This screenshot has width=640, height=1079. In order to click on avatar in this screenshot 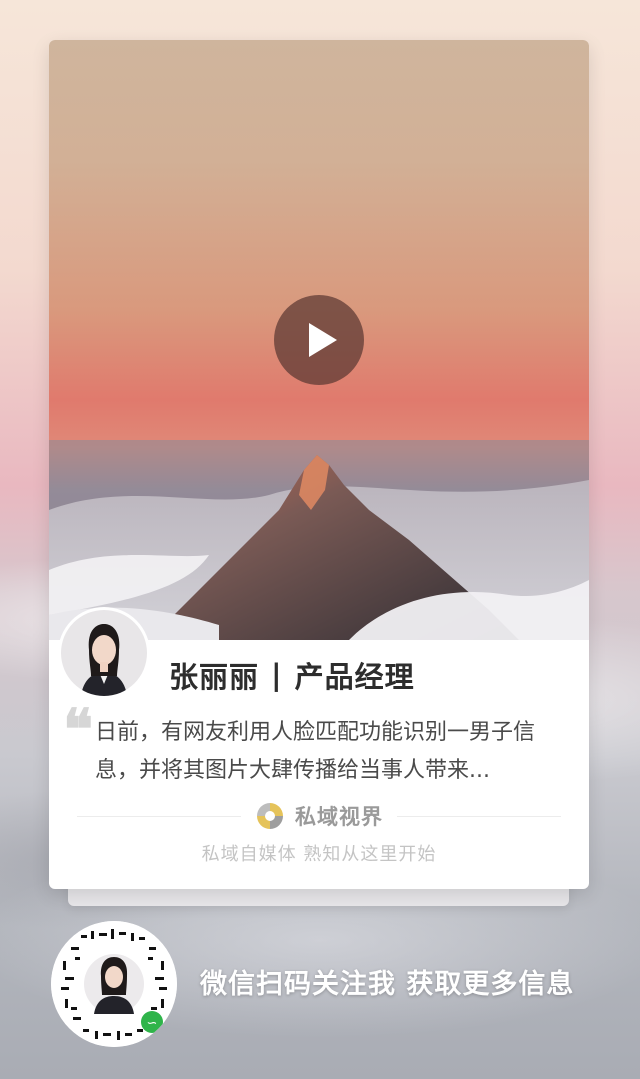, I will do `click(104, 653)`.